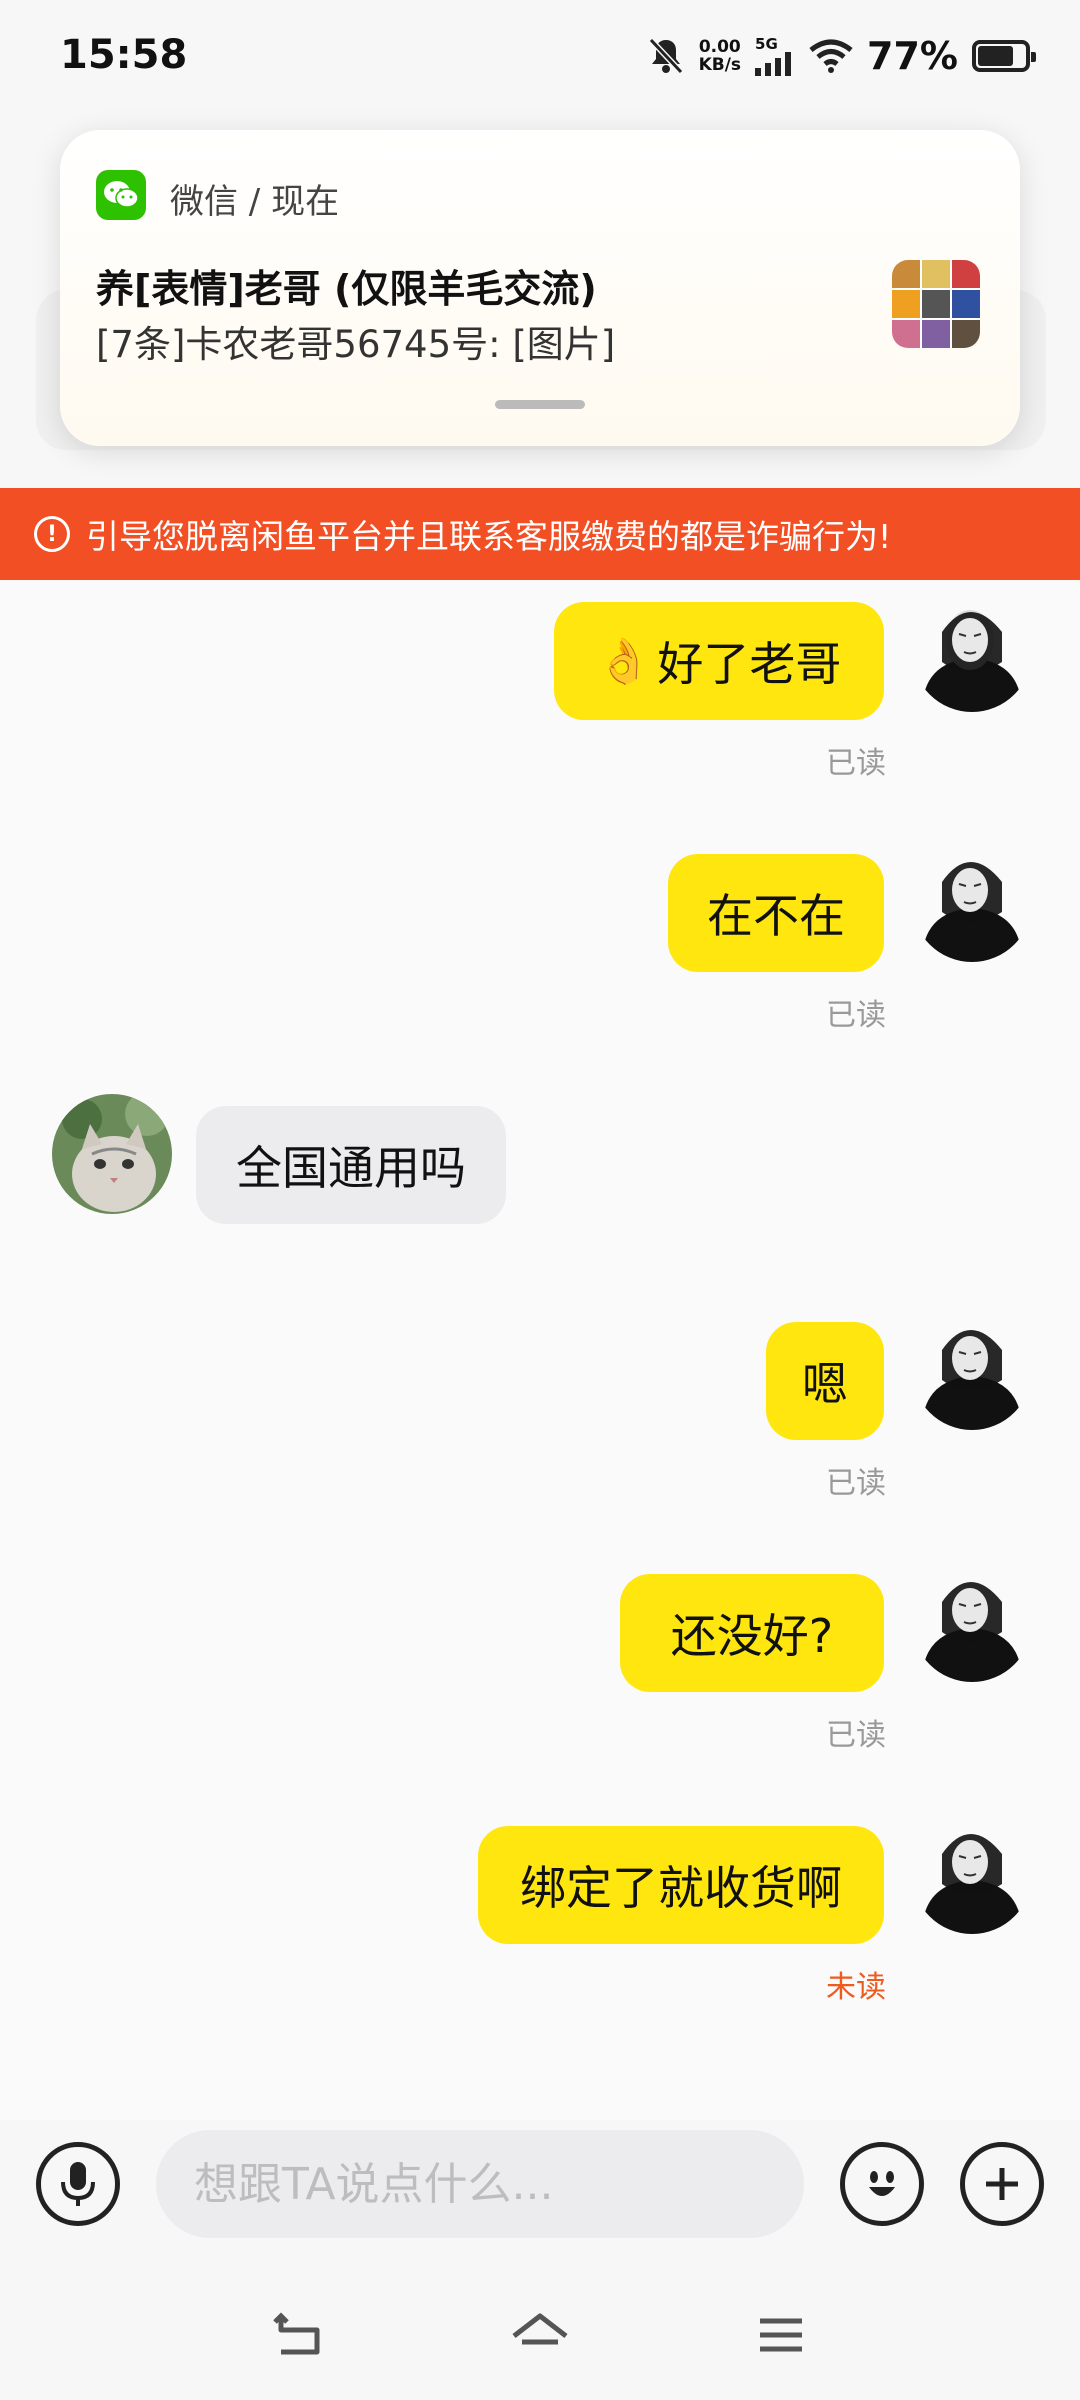 The image size is (1080, 2400). Describe the element at coordinates (112, 1154) in the screenshot. I see `contact-avatar` at that location.